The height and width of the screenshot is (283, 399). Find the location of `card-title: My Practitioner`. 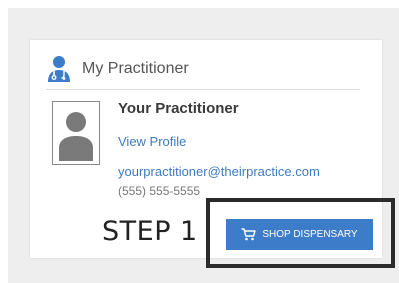

card-title: My Practitioner is located at coordinates (135, 68).